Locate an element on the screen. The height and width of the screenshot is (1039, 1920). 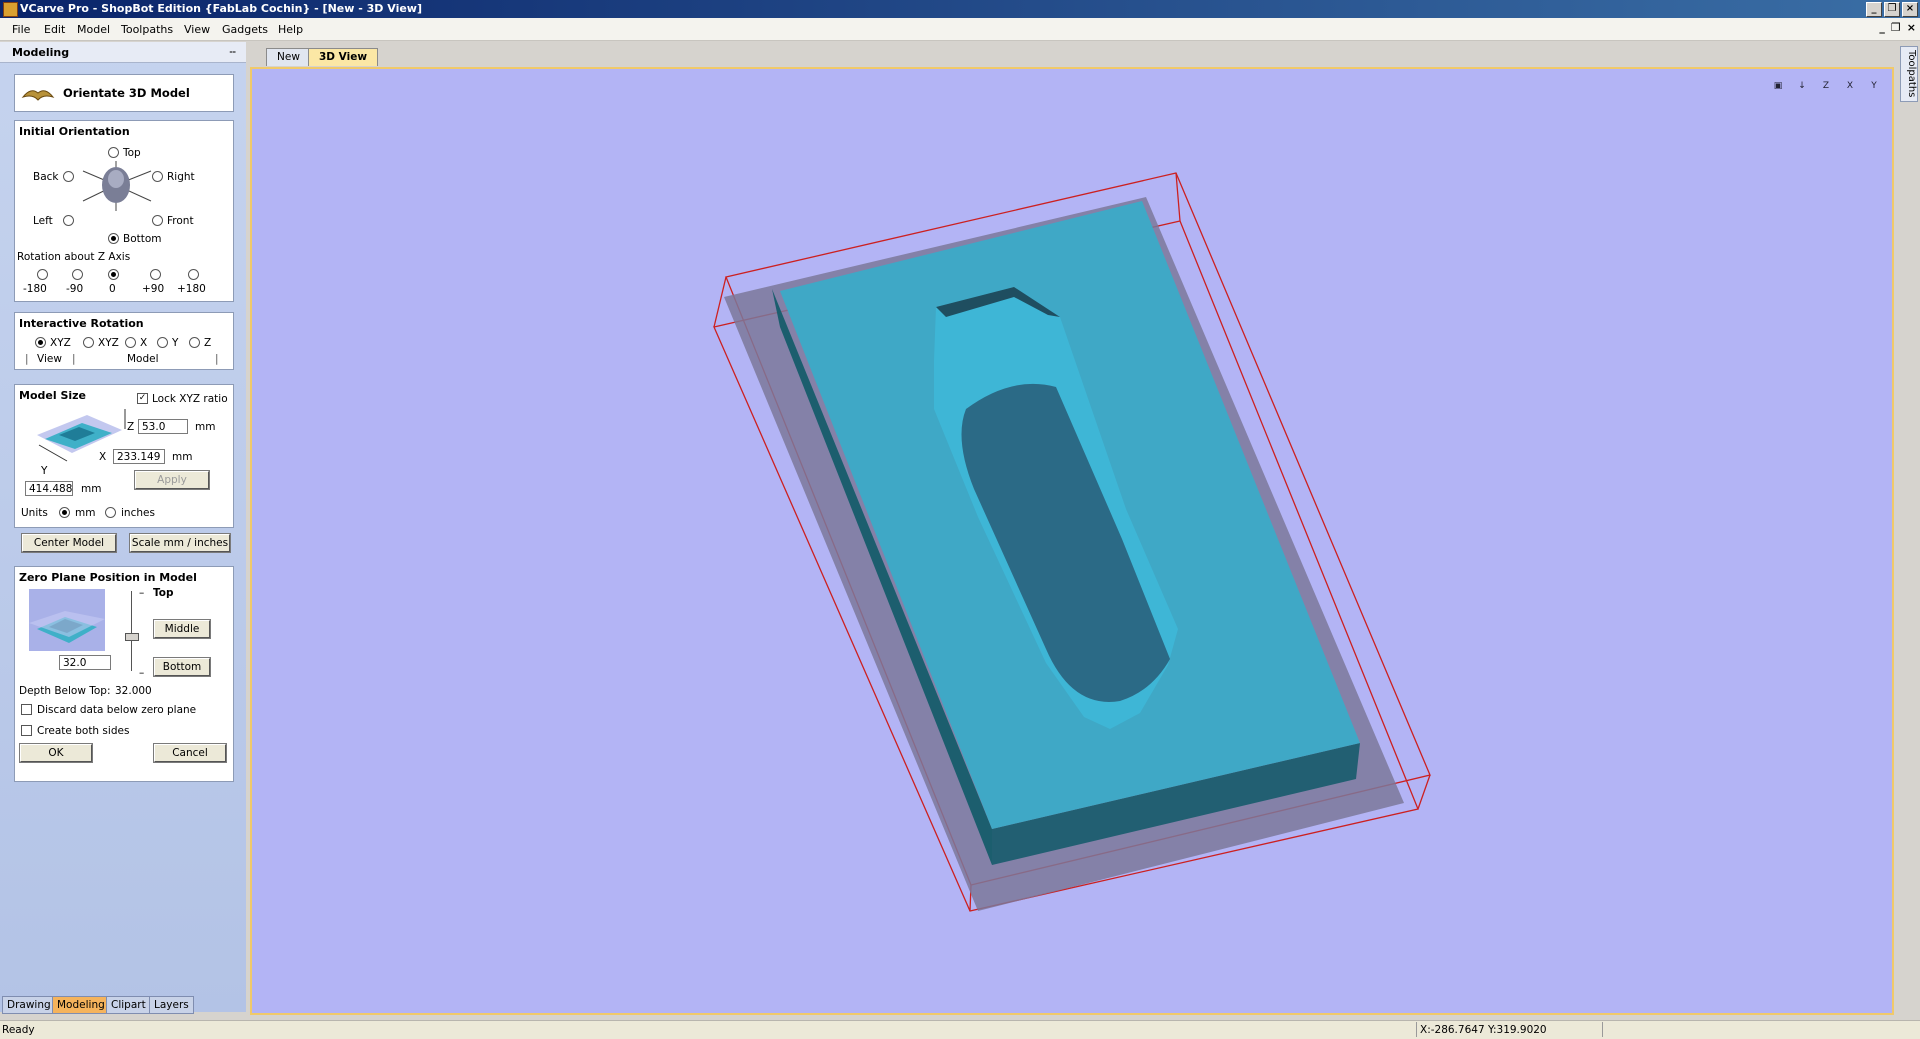
both-sides-checkbox is located at coordinates (26, 730).